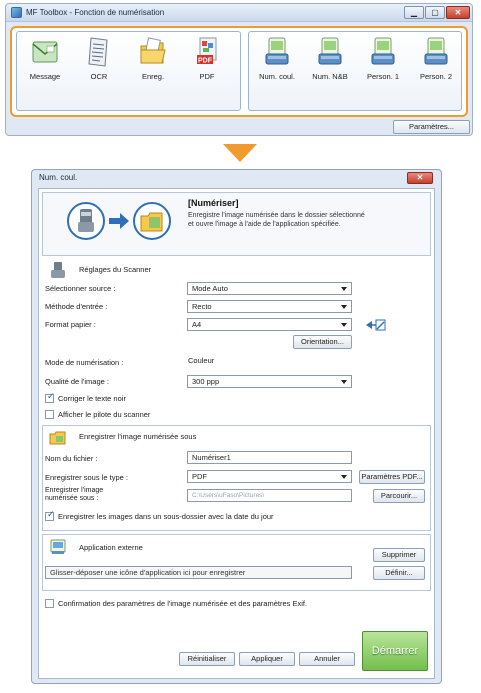 This screenshot has width=481, height=693. I want to click on quality-value: 300 ppp, so click(206, 381).